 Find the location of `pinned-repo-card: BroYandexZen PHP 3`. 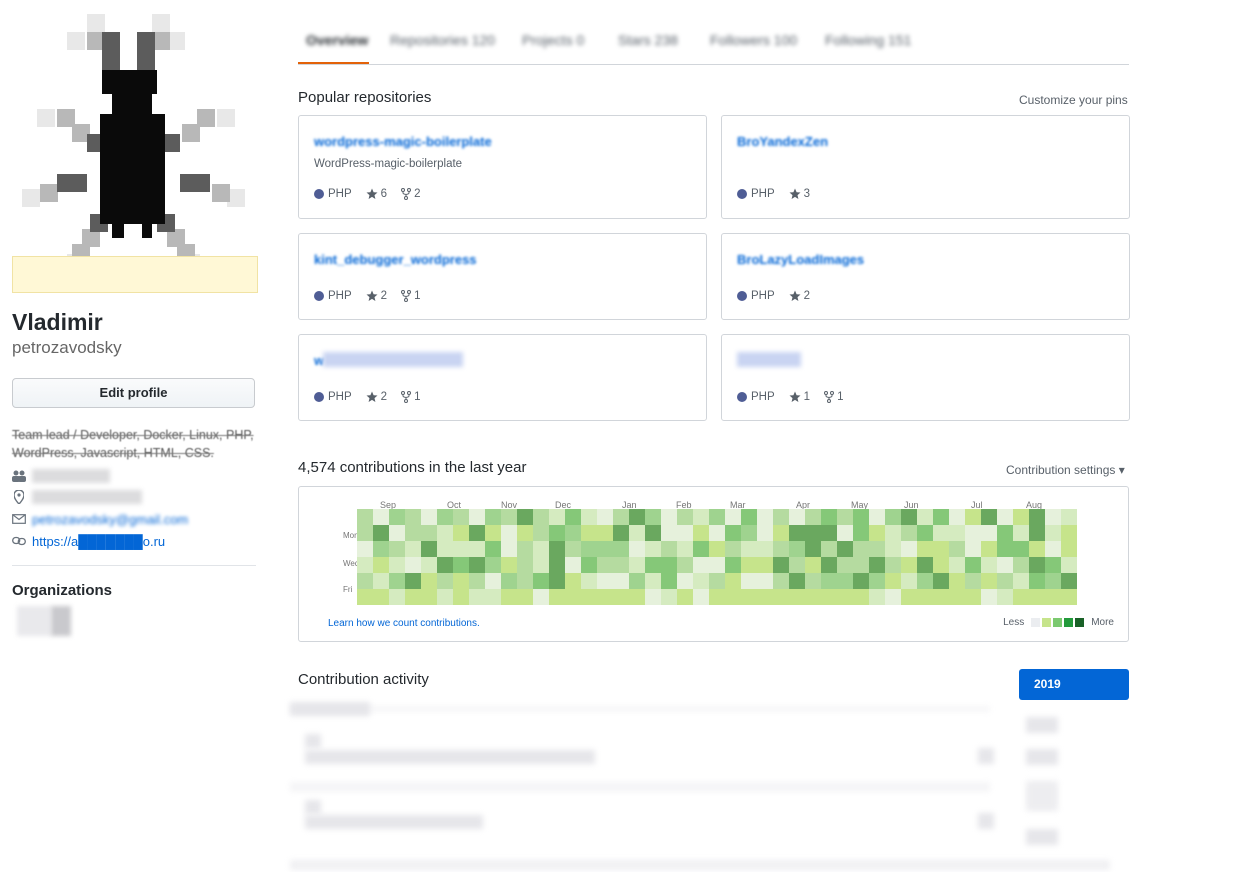

pinned-repo-card: BroYandexZen PHP 3 is located at coordinates (925, 167).